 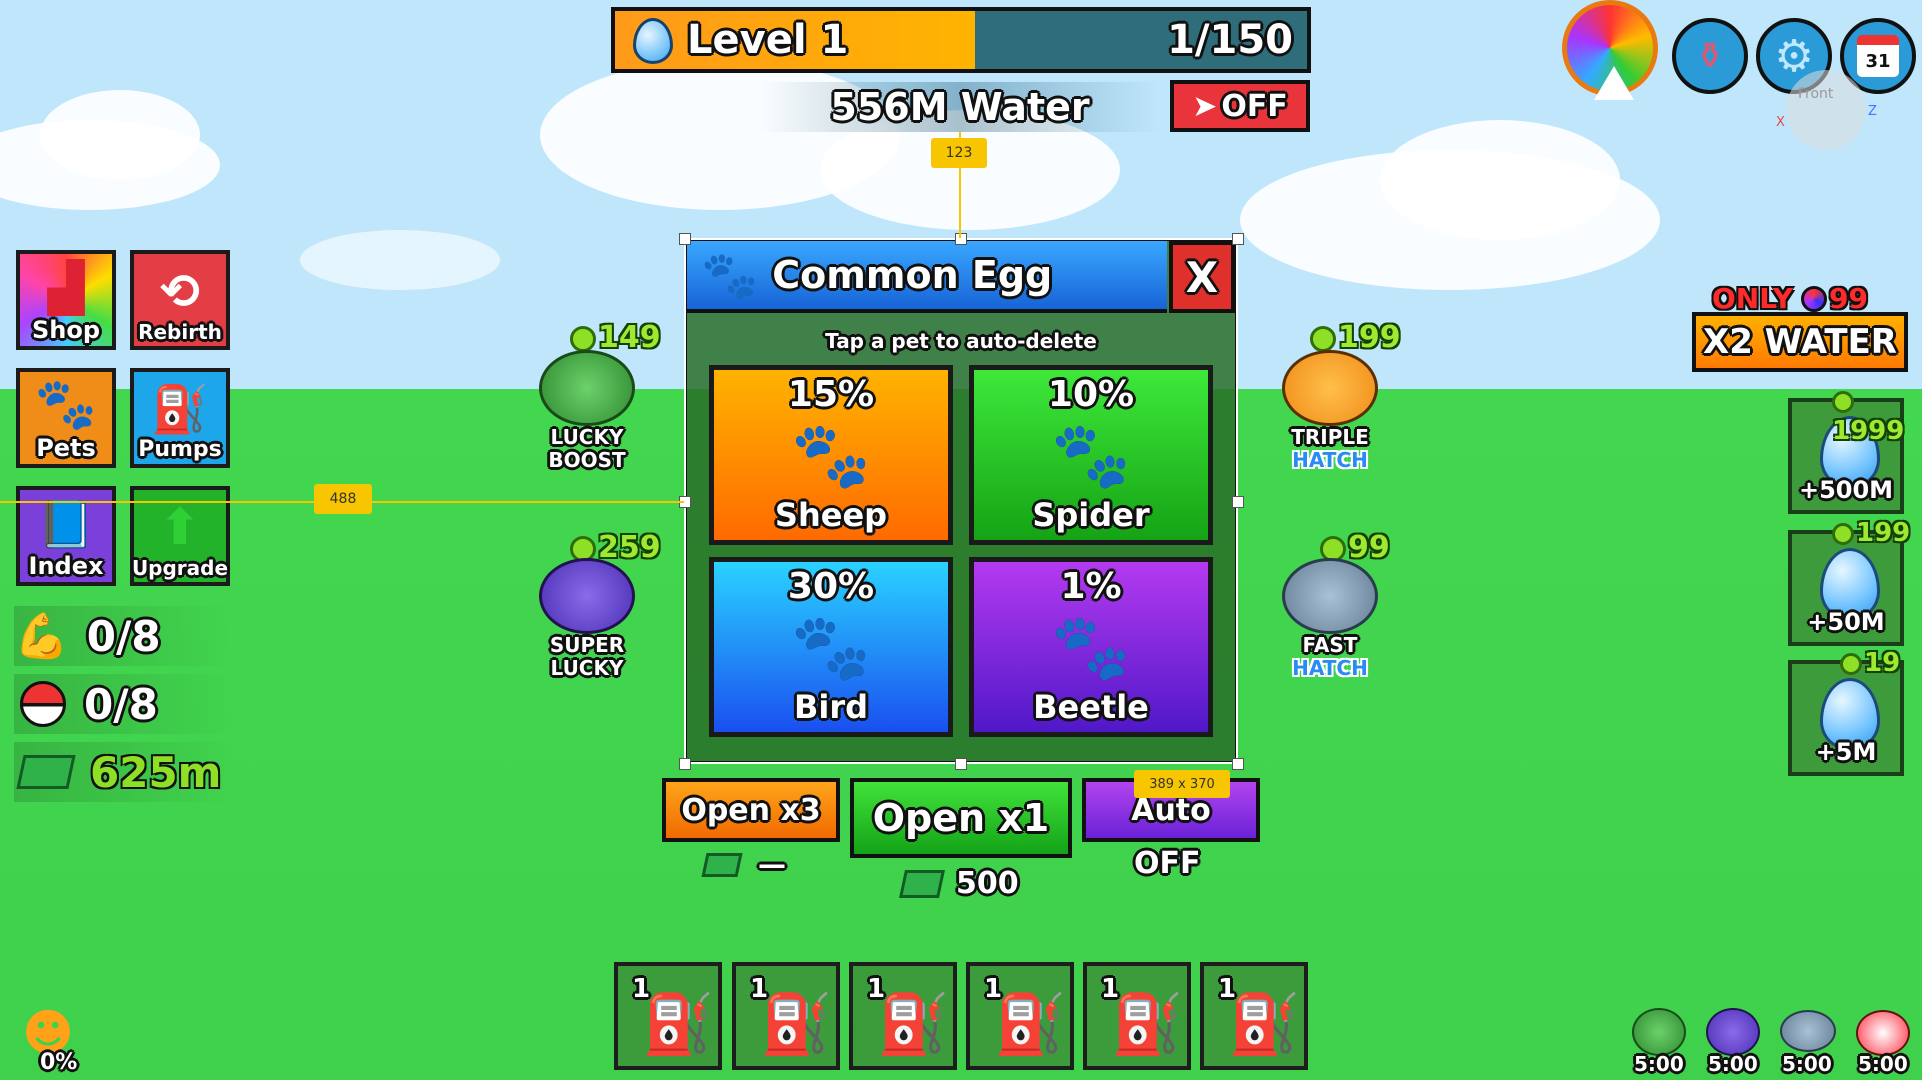 I want to click on pumps-label: Pumps, so click(x=180, y=449).